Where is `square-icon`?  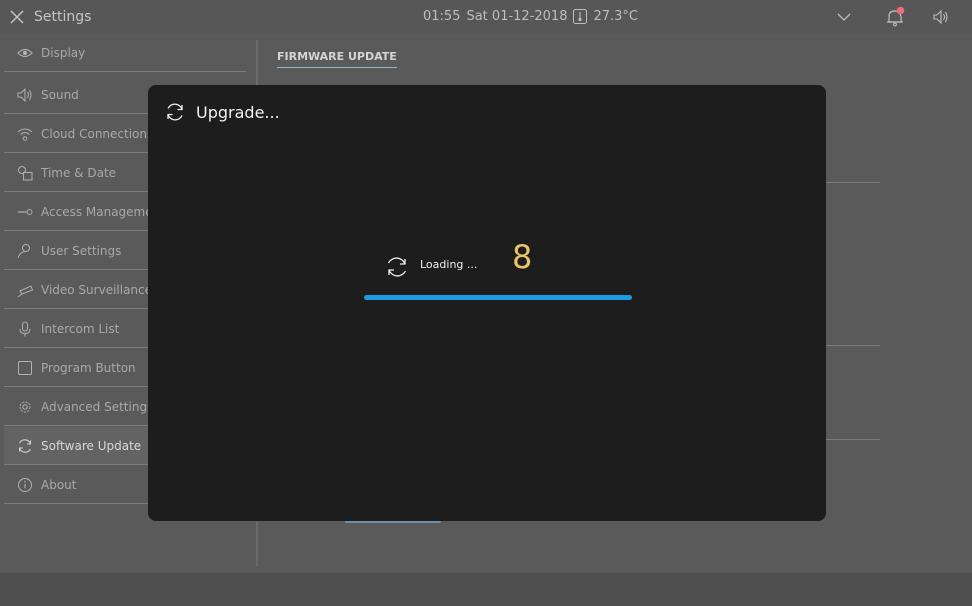
square-icon is located at coordinates (25, 367).